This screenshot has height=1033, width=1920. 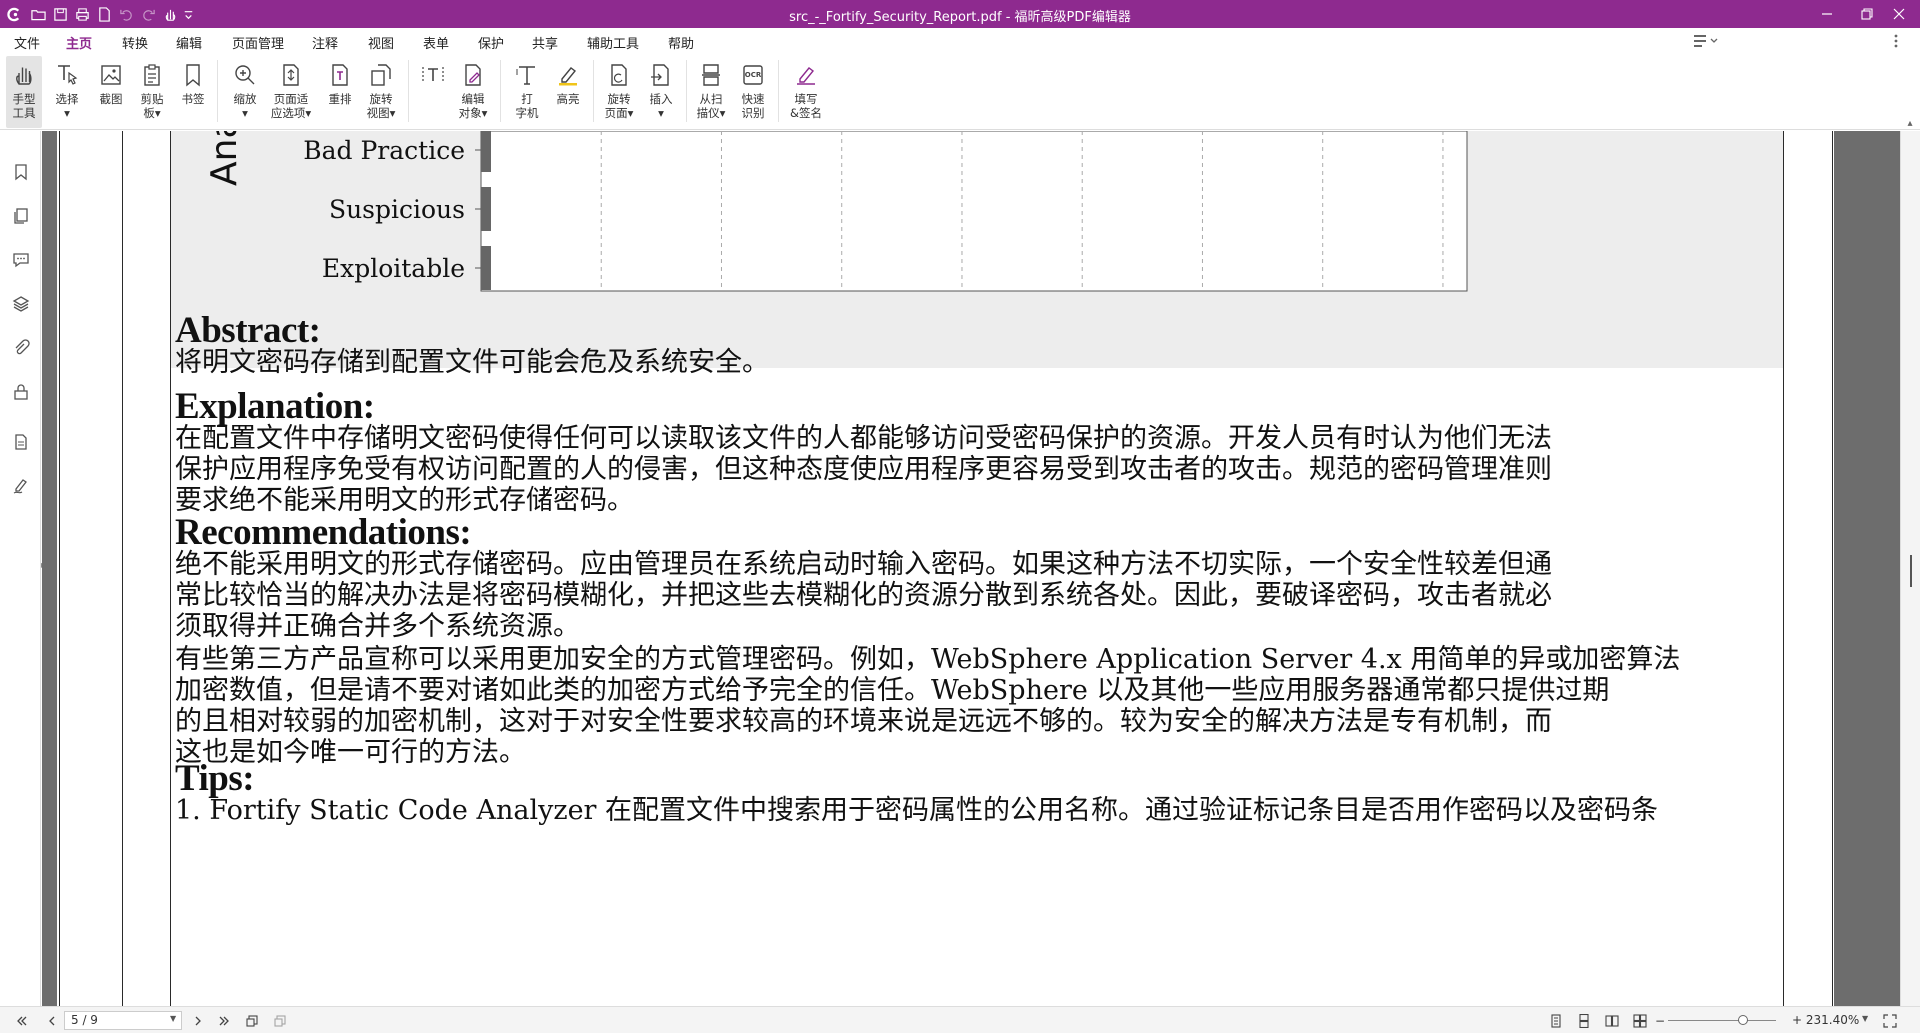 I want to click on zoom-icon, so click(x=245, y=75).